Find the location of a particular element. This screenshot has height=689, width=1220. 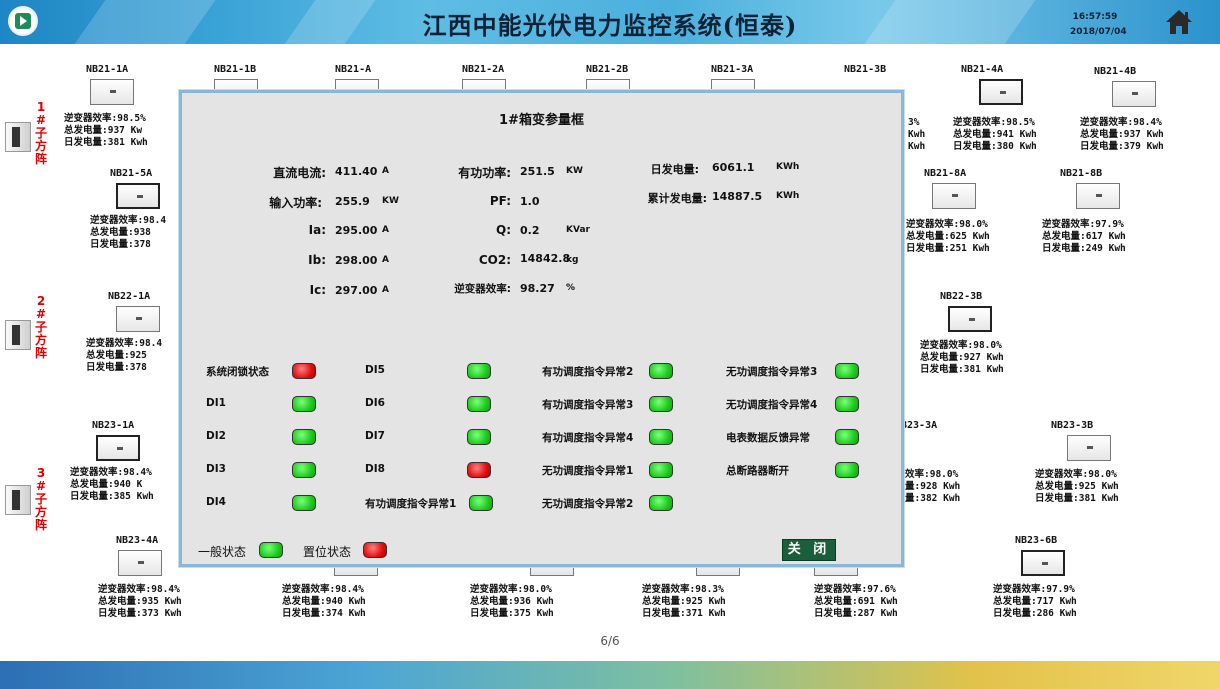

input-power-label: 输入功率: is located at coordinates (295, 203).